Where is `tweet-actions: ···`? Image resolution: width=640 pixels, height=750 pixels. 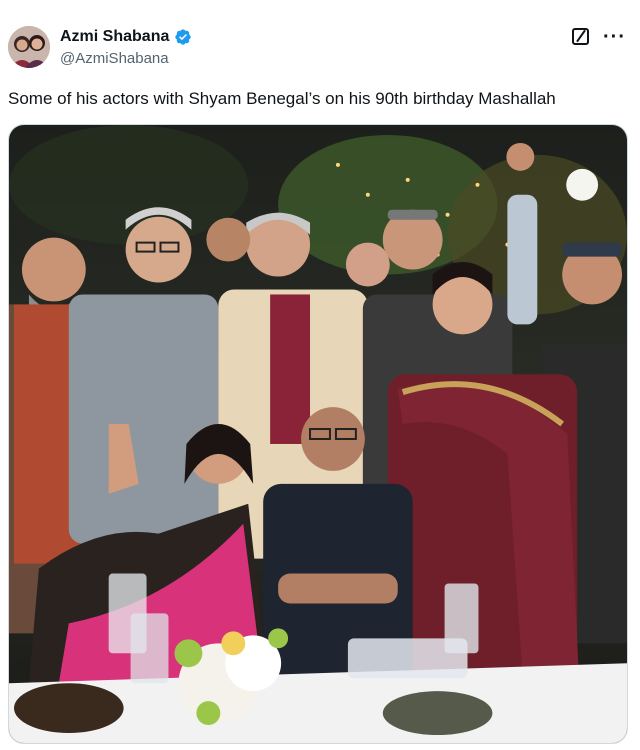 tweet-actions: ··· is located at coordinates (599, 37).